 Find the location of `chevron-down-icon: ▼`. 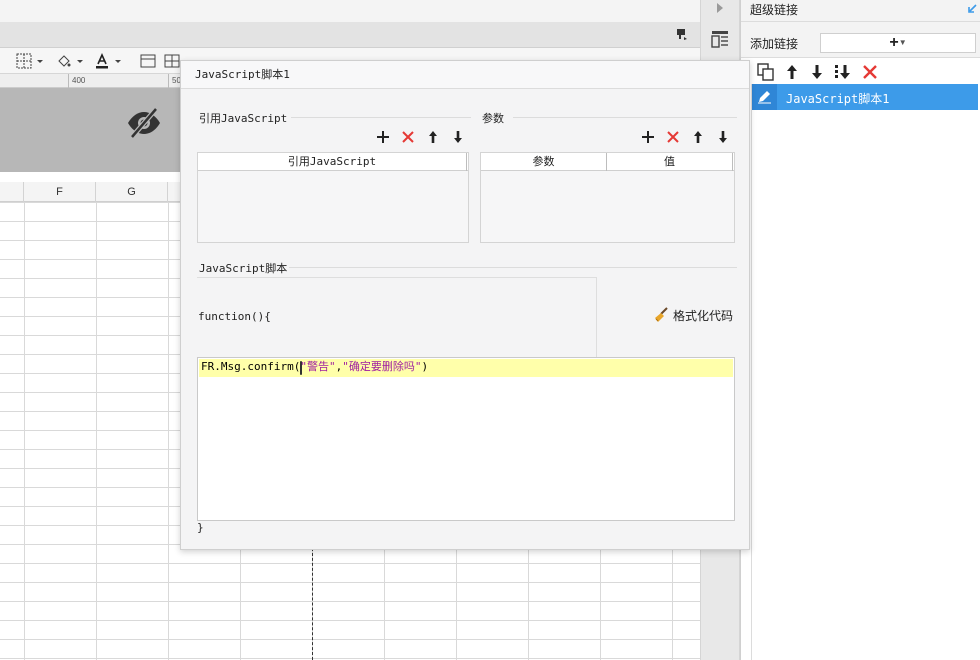

chevron-down-icon: ▼ is located at coordinates (902, 42).